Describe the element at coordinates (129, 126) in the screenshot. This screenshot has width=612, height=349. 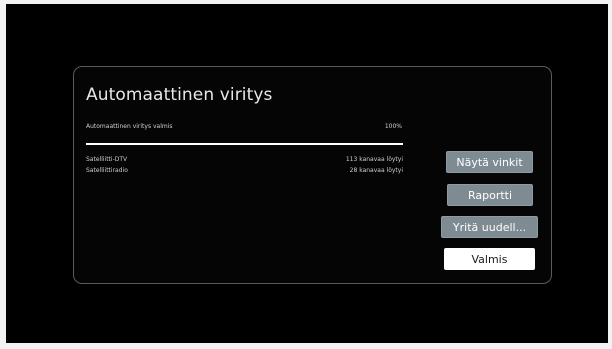
I see `tuning-status-label: Automaattinen viritys valmis` at that location.